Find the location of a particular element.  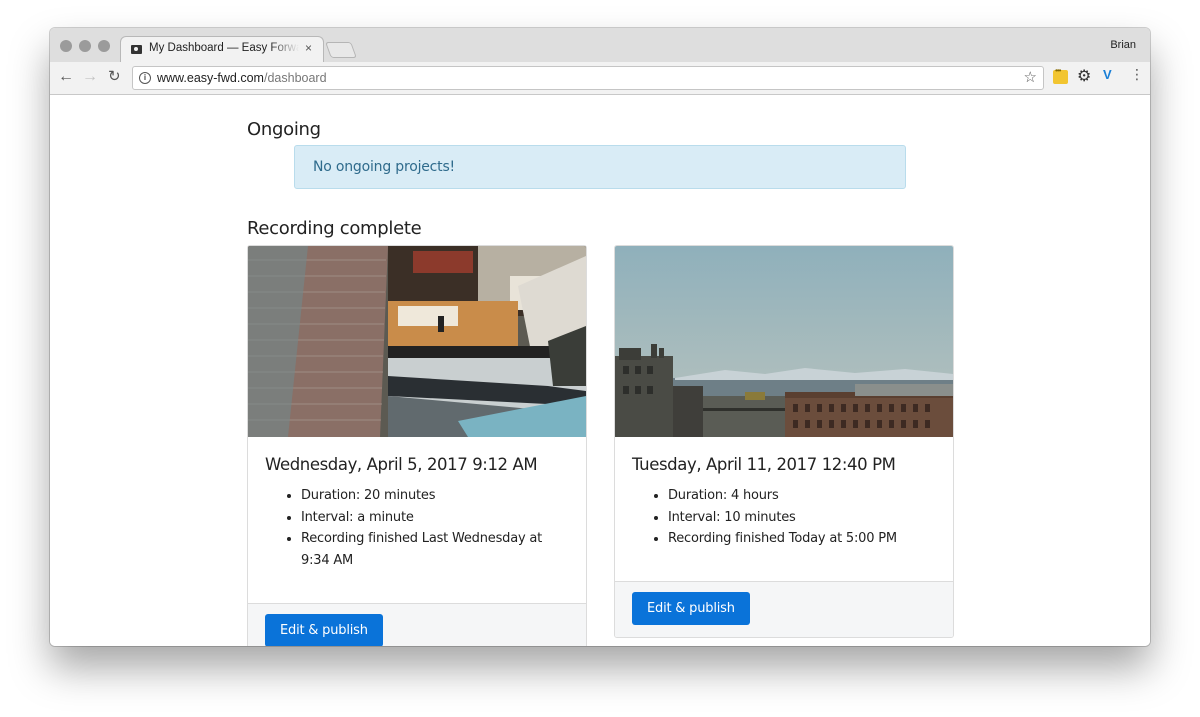

recording-interval: Interval: 10 minutes is located at coordinates (802, 518).